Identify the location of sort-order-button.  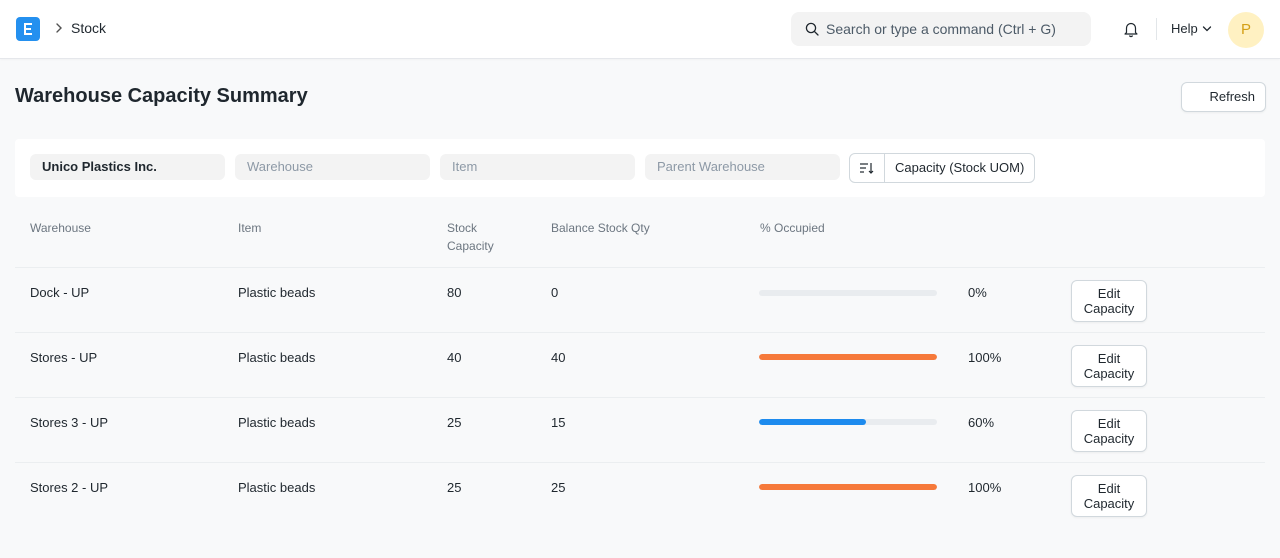
(867, 168).